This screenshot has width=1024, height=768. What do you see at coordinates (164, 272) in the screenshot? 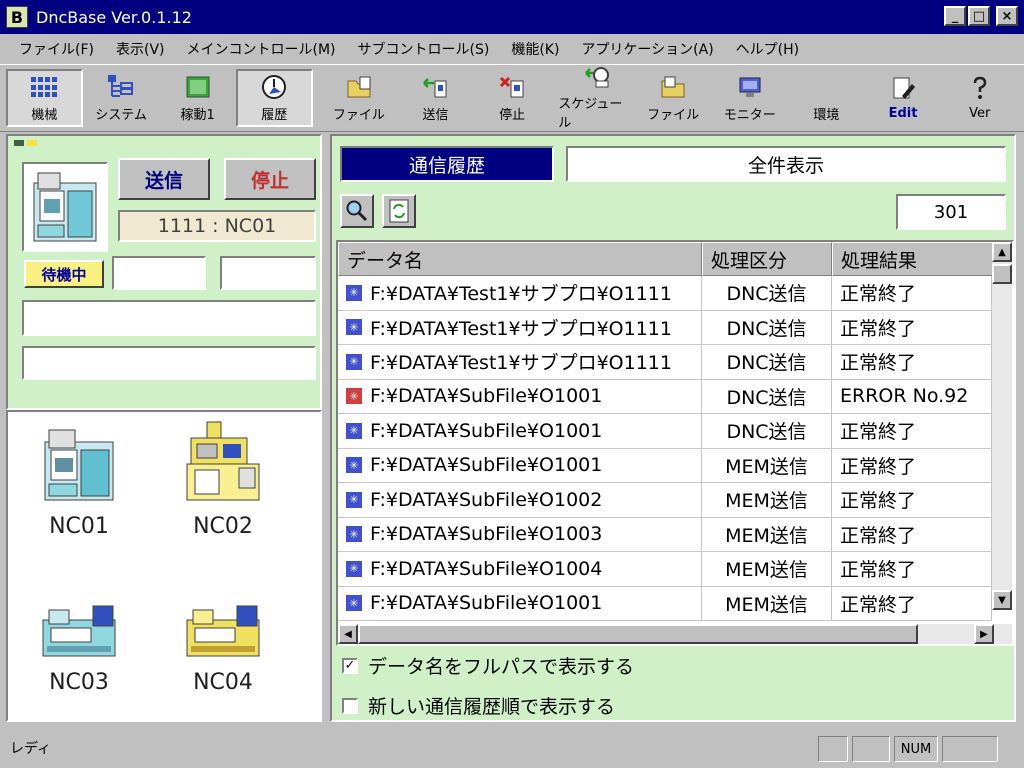
I see `machine-status-panel: 送信 停止 1111 : NC01 待機中` at bounding box center [164, 272].